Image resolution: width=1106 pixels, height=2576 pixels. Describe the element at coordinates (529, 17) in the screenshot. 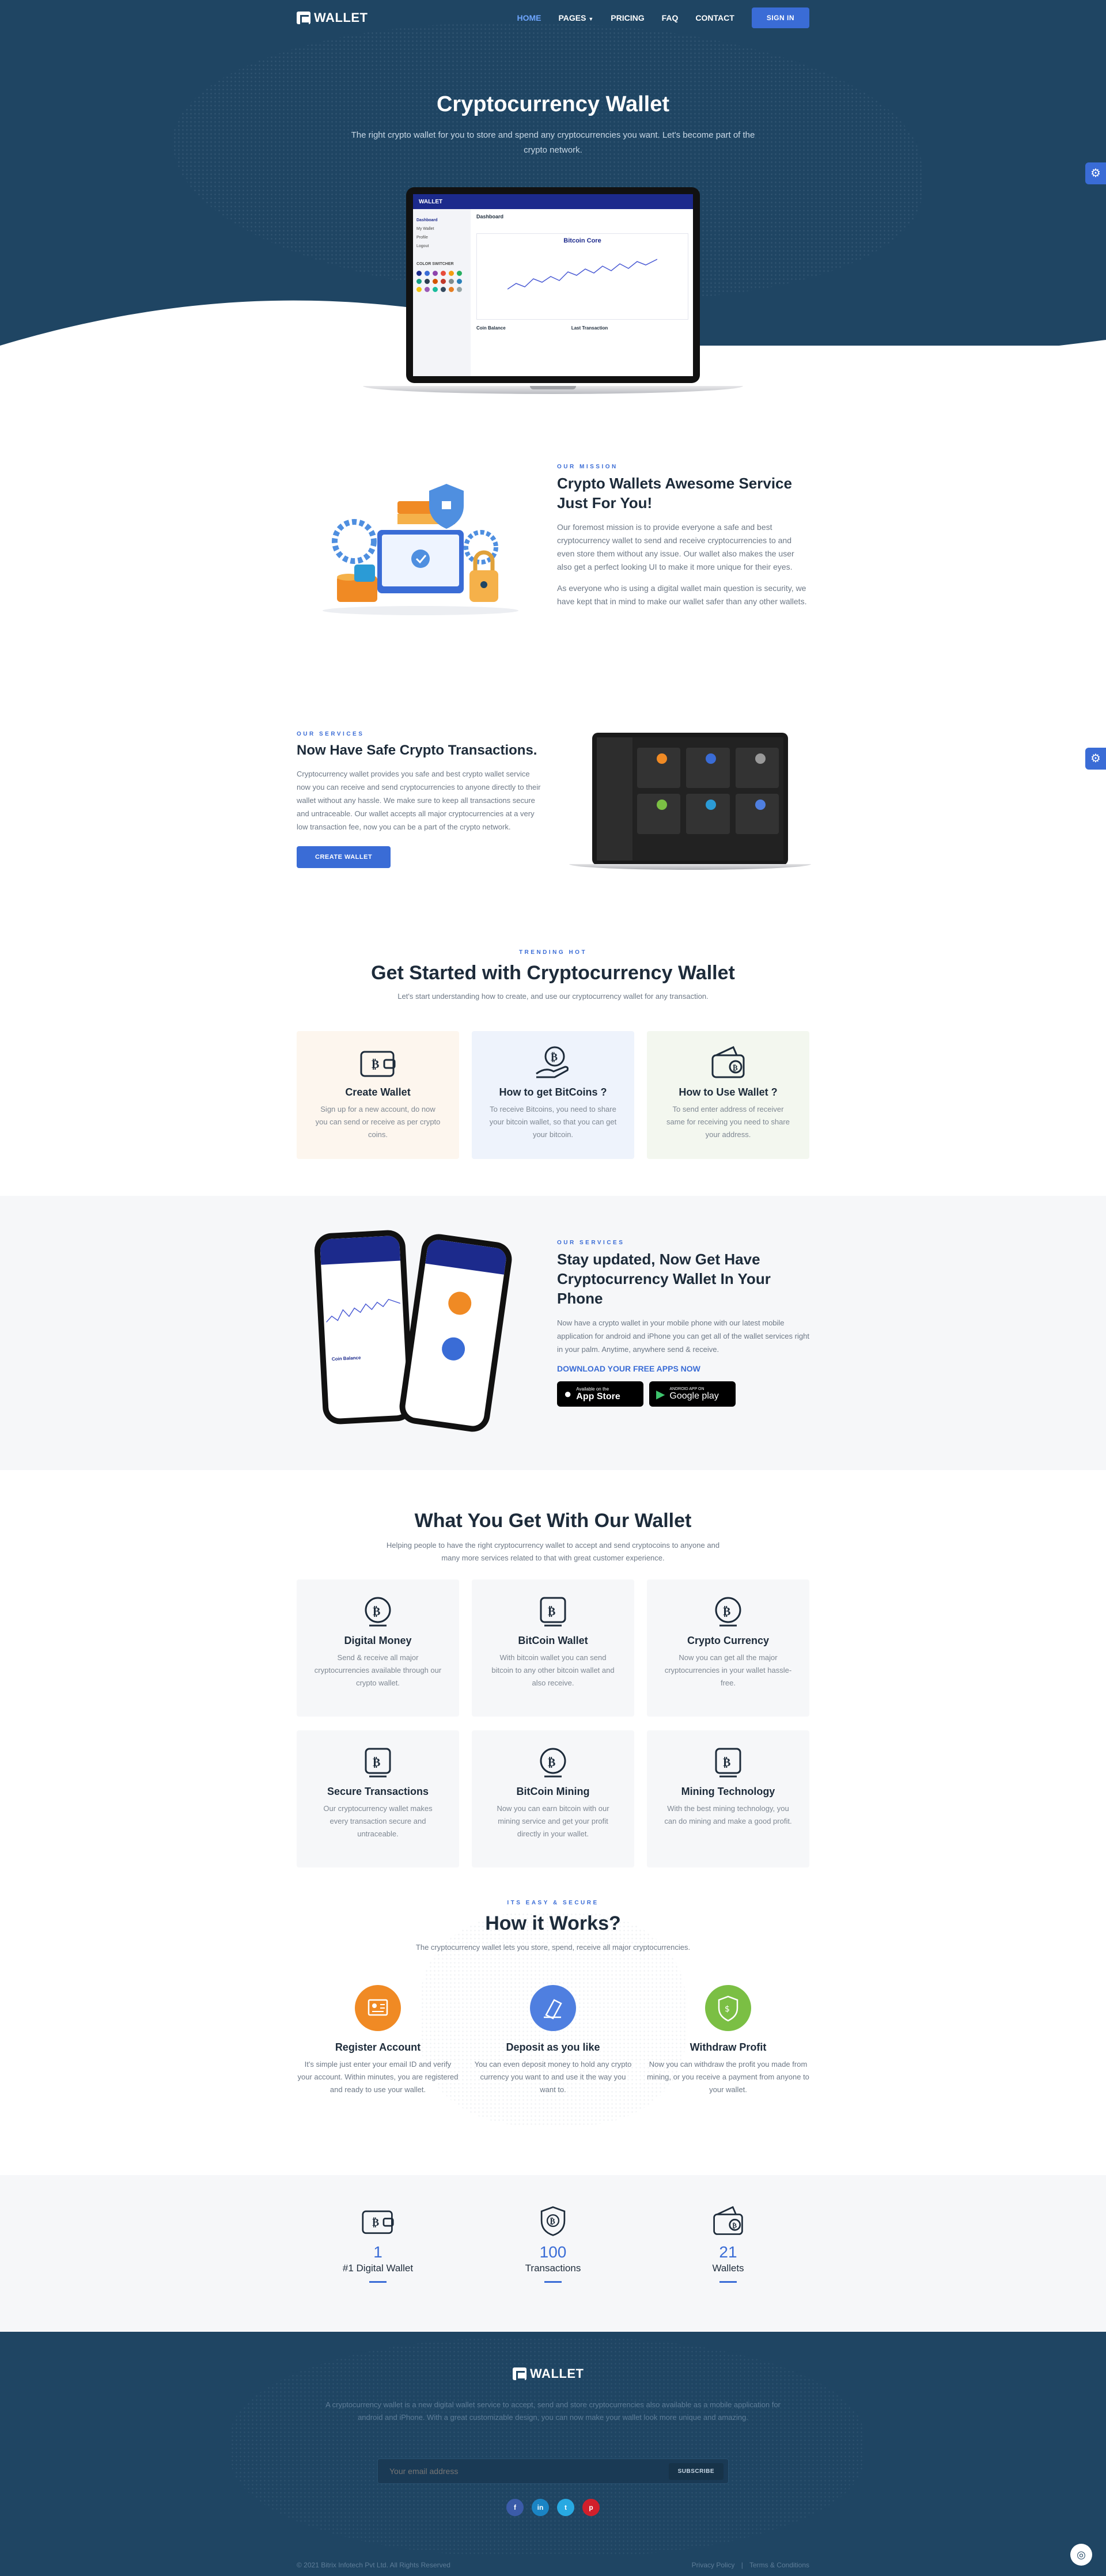

I see `nav-home: HOME` at that location.